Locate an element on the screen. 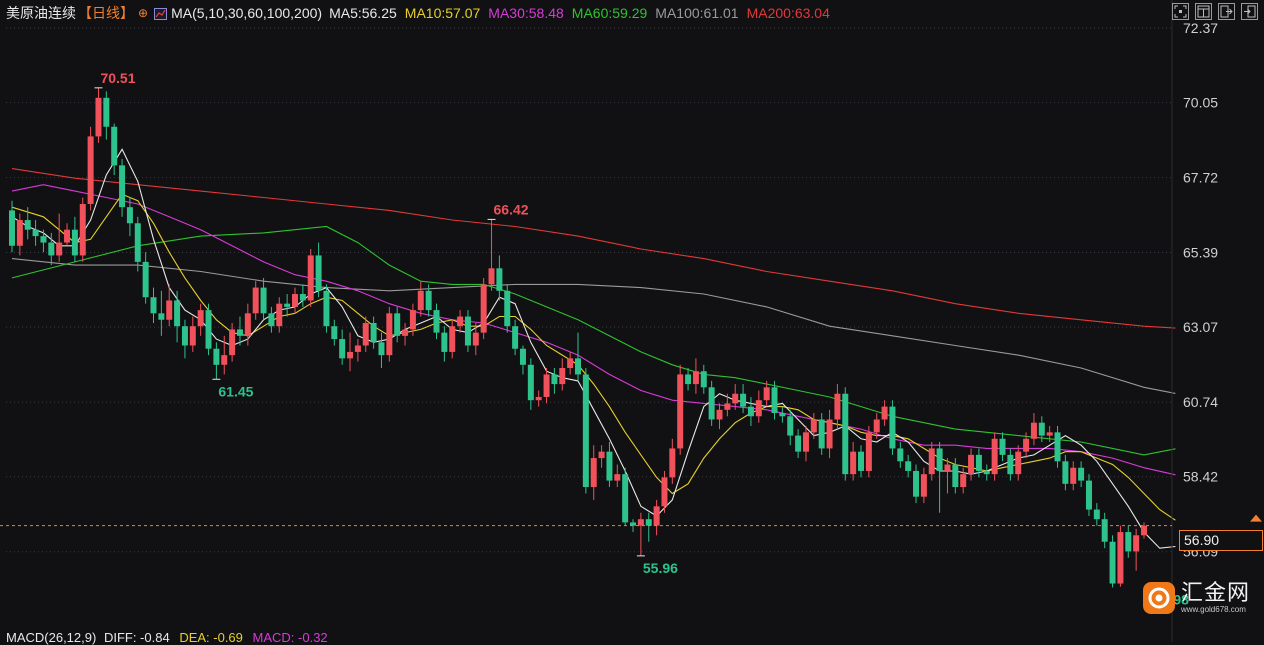 The height and width of the screenshot is (645, 1264). toolbar is located at coordinates (1215, 11).